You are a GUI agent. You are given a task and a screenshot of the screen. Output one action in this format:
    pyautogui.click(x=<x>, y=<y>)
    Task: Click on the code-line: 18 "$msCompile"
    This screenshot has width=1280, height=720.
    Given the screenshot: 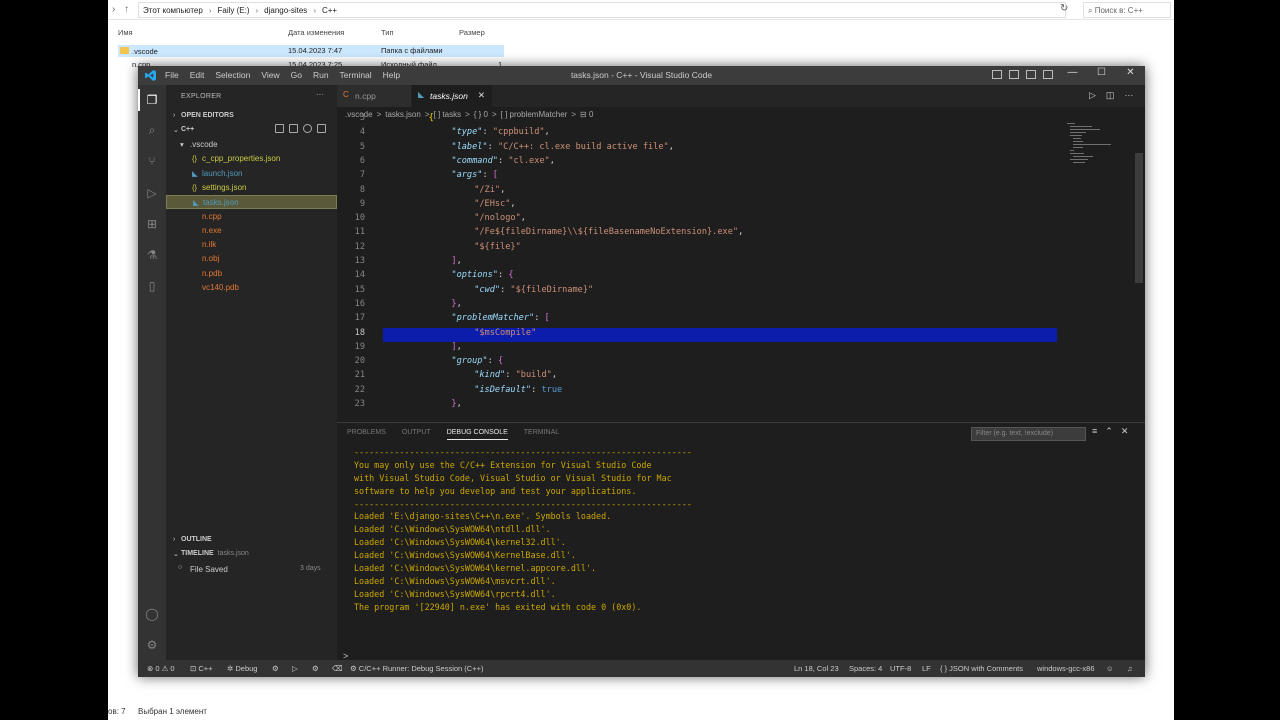 What is the action you would take?
    pyautogui.click(x=732, y=335)
    